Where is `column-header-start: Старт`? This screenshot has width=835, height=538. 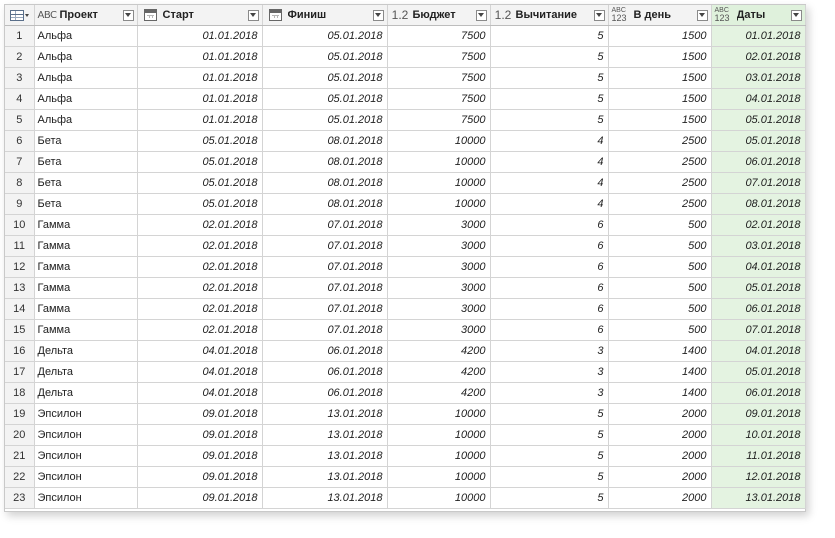 column-header-start: Старт is located at coordinates (200, 15).